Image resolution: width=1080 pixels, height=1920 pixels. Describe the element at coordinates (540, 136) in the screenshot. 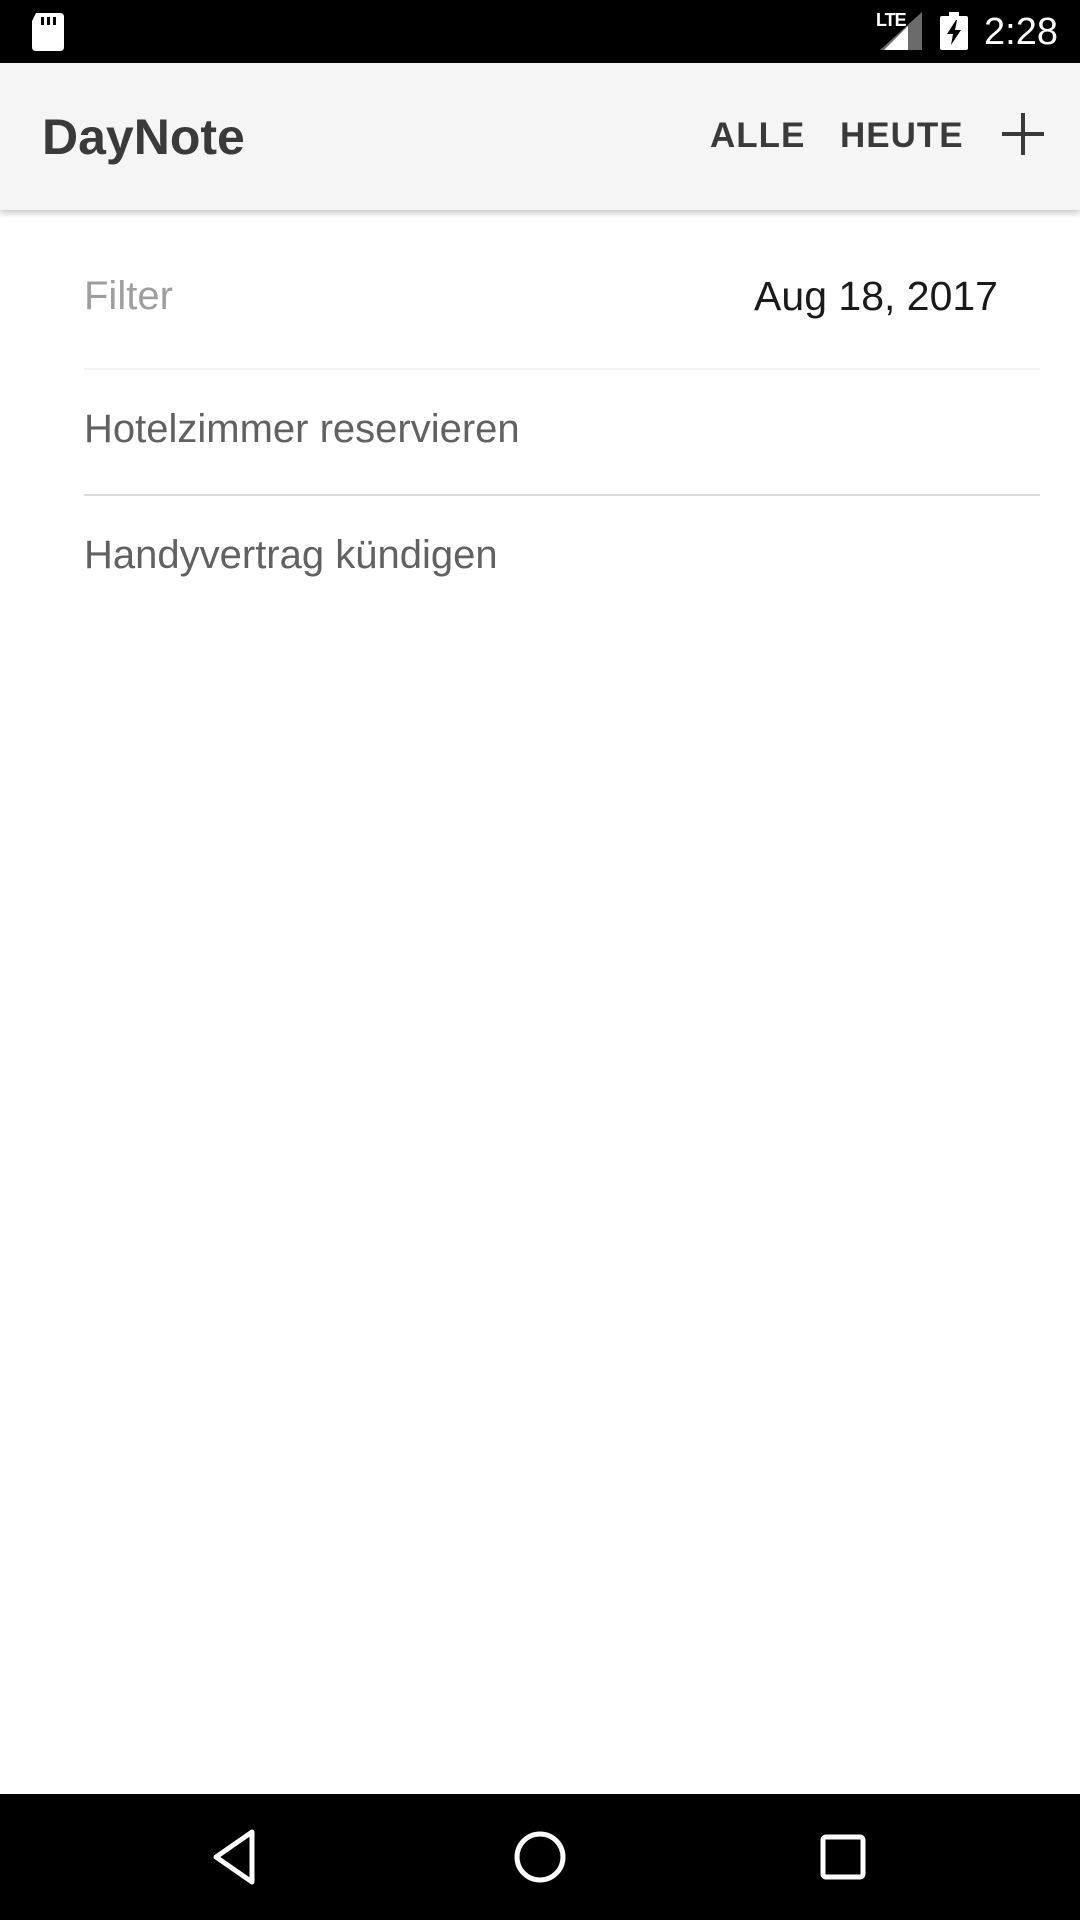

I see `app-bar: DayNote ALLE HEUTE` at that location.